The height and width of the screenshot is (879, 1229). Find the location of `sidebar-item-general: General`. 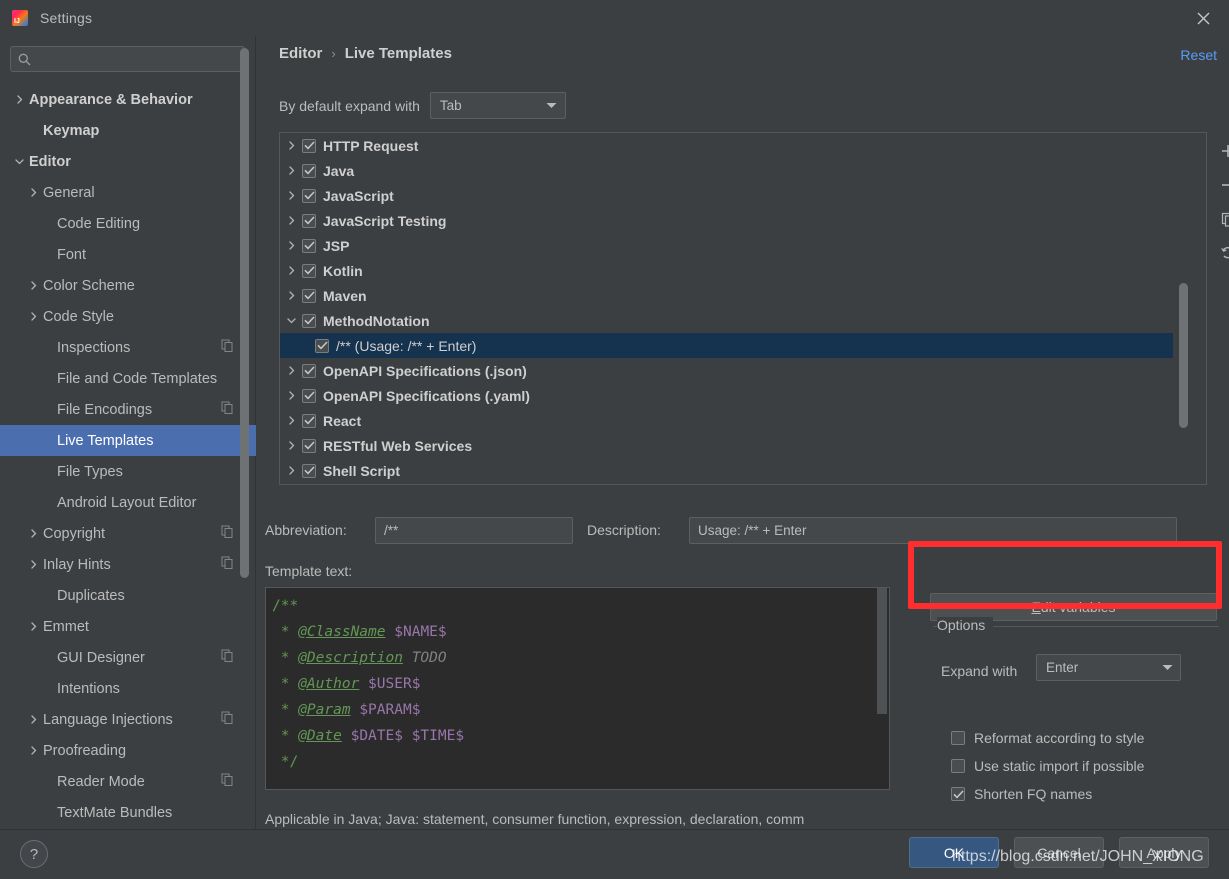

sidebar-item-general: General is located at coordinates (128, 192).